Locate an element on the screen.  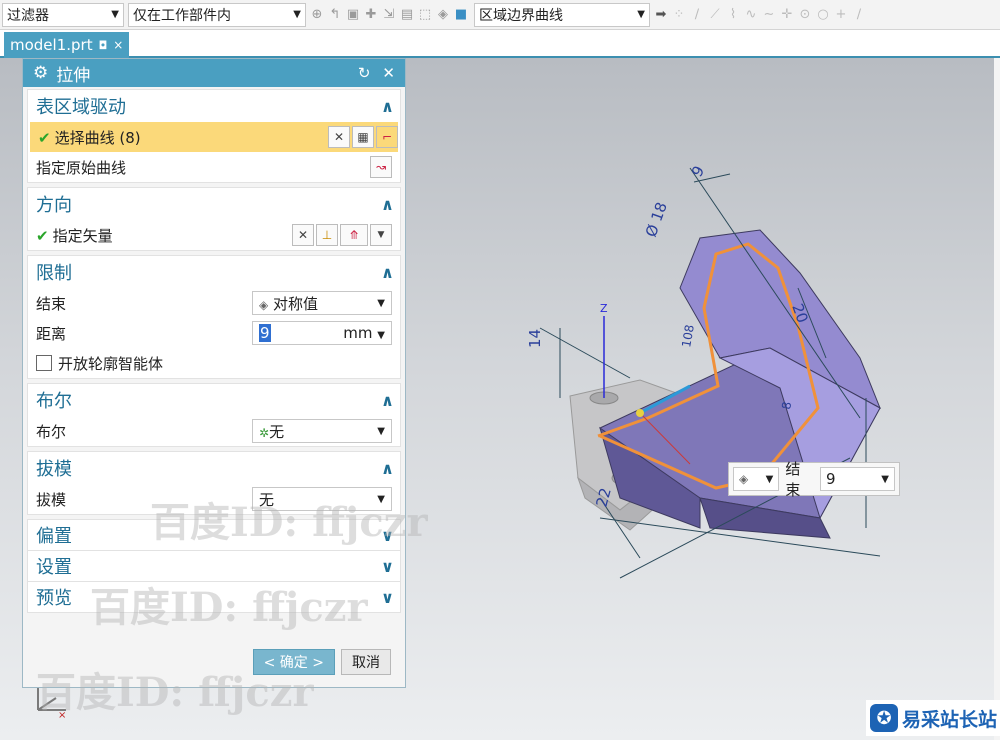
wave-icon: ∼ is located at coordinates (769, 14).